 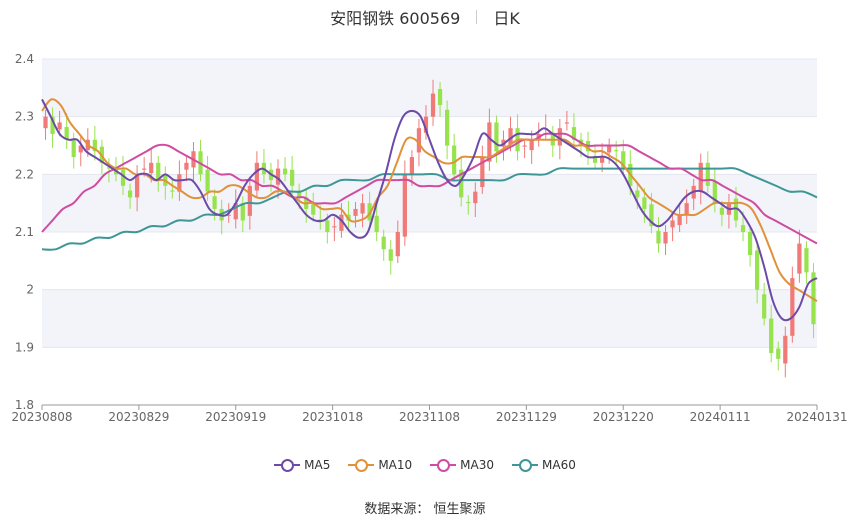 What do you see at coordinates (477, 465) in the screenshot?
I see `legend-label-ma30: MA30` at bounding box center [477, 465].